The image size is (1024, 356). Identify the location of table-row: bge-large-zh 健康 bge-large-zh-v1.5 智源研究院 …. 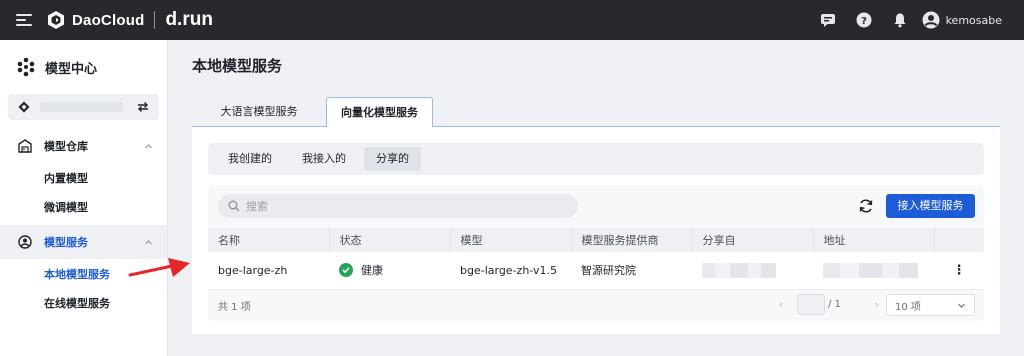
(596, 271).